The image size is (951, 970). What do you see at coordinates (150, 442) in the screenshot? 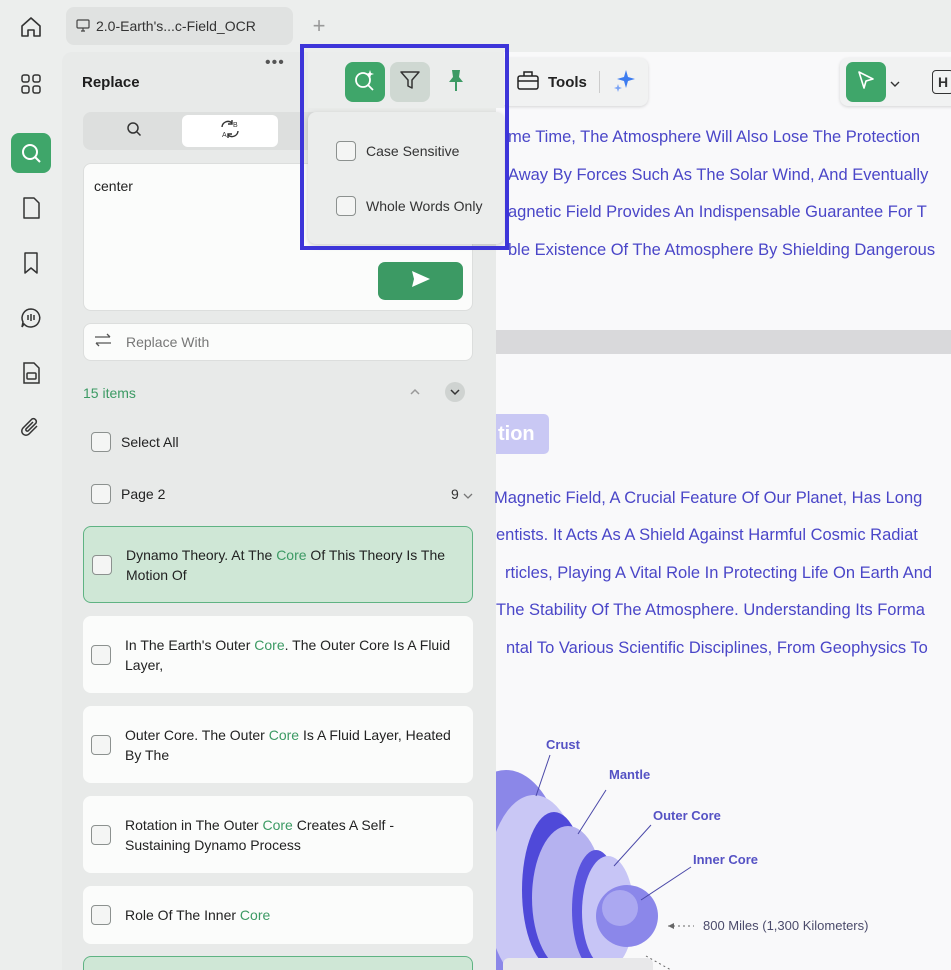
I see `select-all-label: Select All` at bounding box center [150, 442].